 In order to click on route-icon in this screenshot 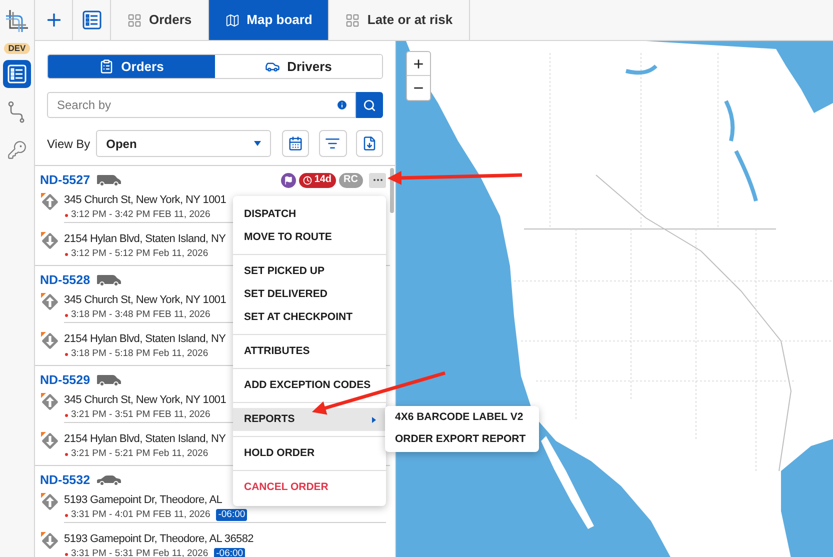, I will do `click(17, 112)`.